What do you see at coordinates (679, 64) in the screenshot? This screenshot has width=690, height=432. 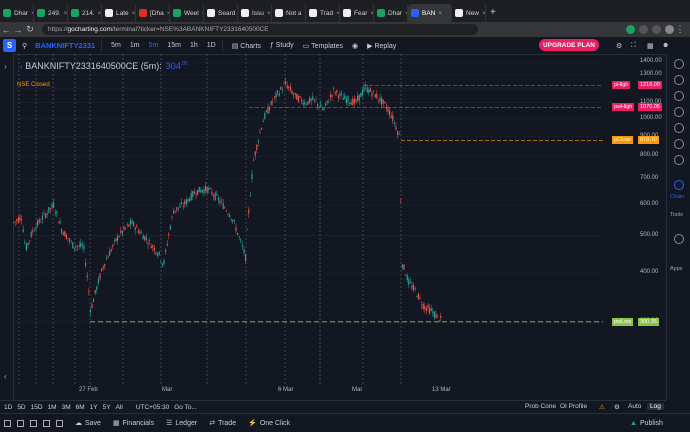 I see `watchlist-icon` at bounding box center [679, 64].